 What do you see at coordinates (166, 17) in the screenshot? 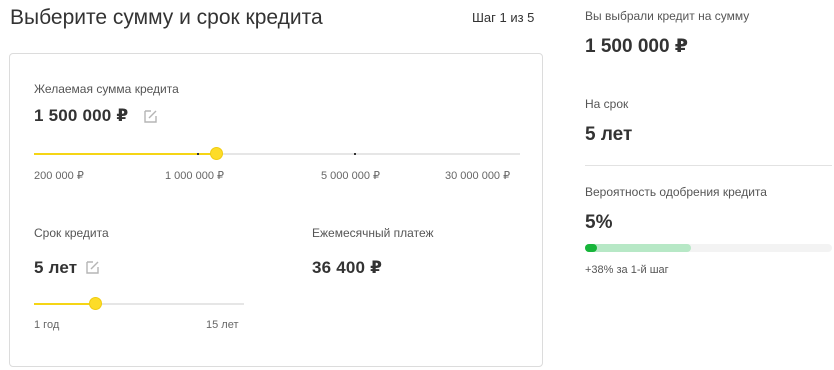
I see `page-title: Выберите сумму и срок кредита` at bounding box center [166, 17].